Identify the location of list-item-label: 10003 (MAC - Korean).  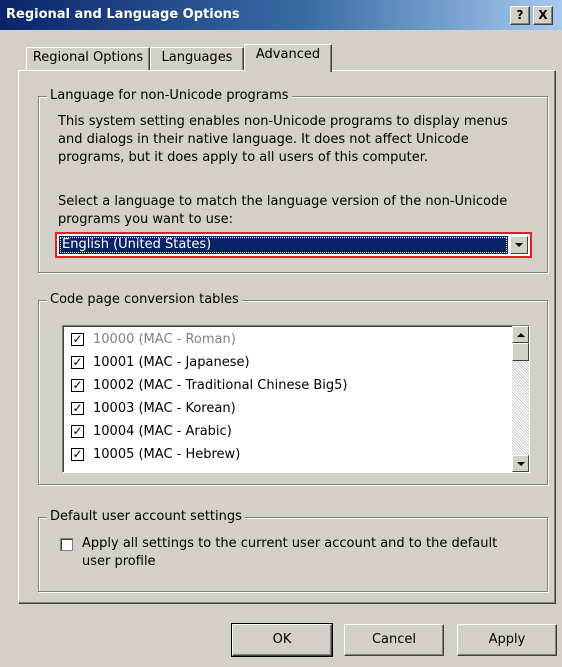
(164, 408).